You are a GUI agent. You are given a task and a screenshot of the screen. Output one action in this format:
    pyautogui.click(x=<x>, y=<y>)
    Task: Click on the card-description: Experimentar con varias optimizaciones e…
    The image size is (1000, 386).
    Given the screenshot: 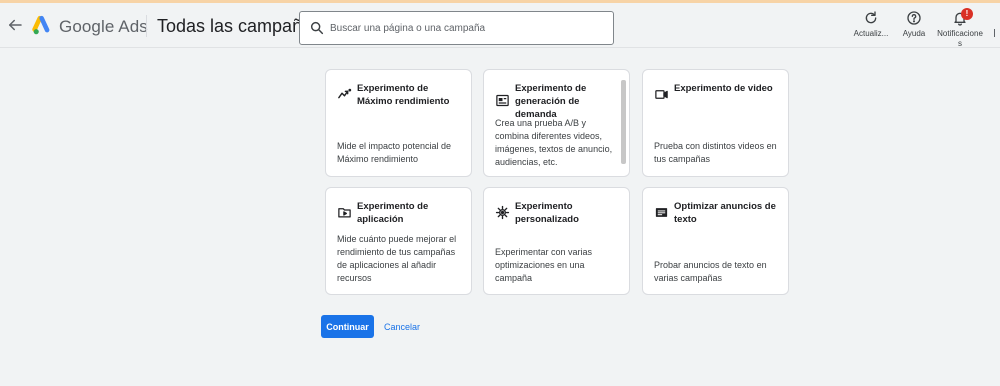 What is the action you would take?
    pyautogui.click(x=544, y=265)
    